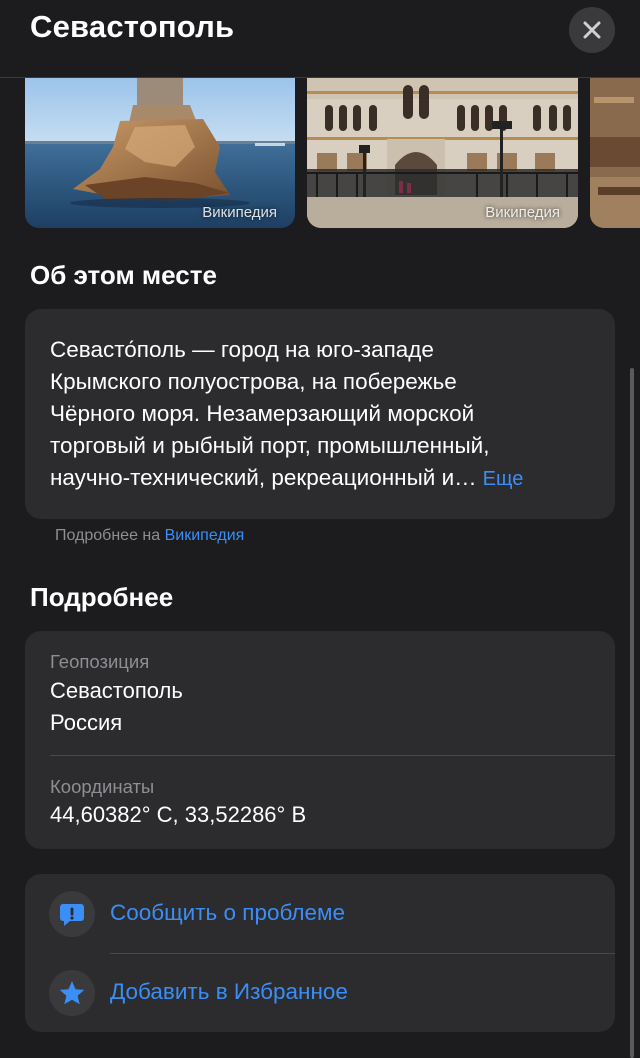 Image resolution: width=640 pixels, height=1058 pixels. What do you see at coordinates (253, 381) in the screenshot?
I see `about-line: Крымского полуострова, на побережье` at bounding box center [253, 381].